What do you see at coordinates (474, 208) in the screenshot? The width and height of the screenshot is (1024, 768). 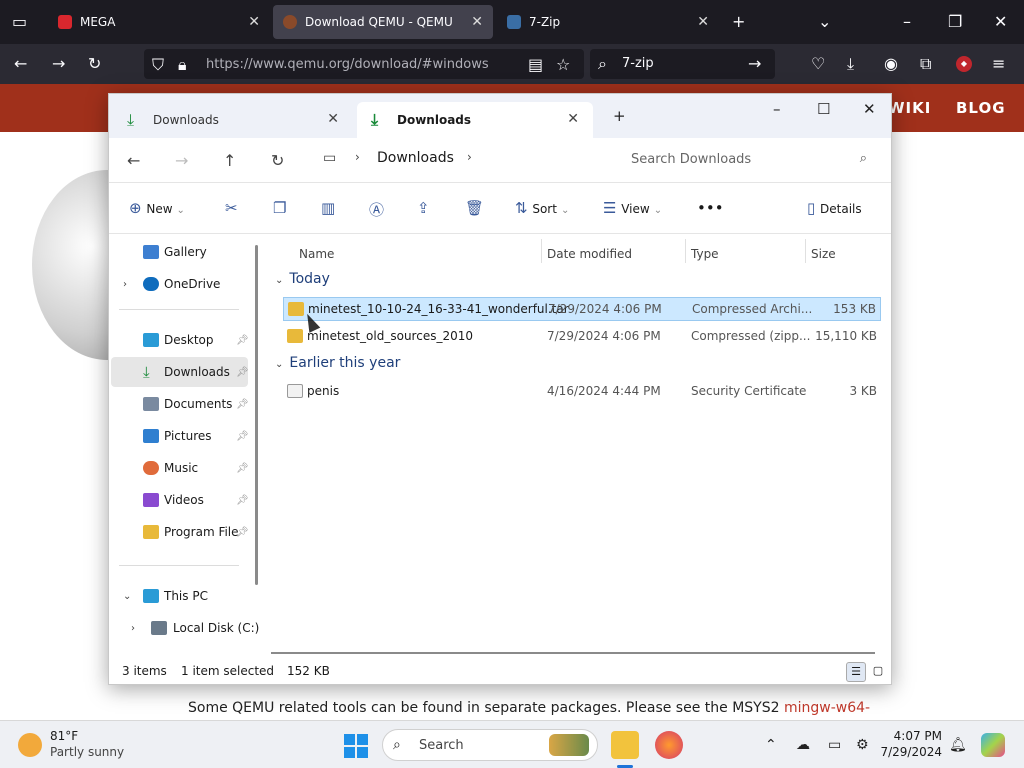 I see `delete-icon: 🗑︎` at bounding box center [474, 208].